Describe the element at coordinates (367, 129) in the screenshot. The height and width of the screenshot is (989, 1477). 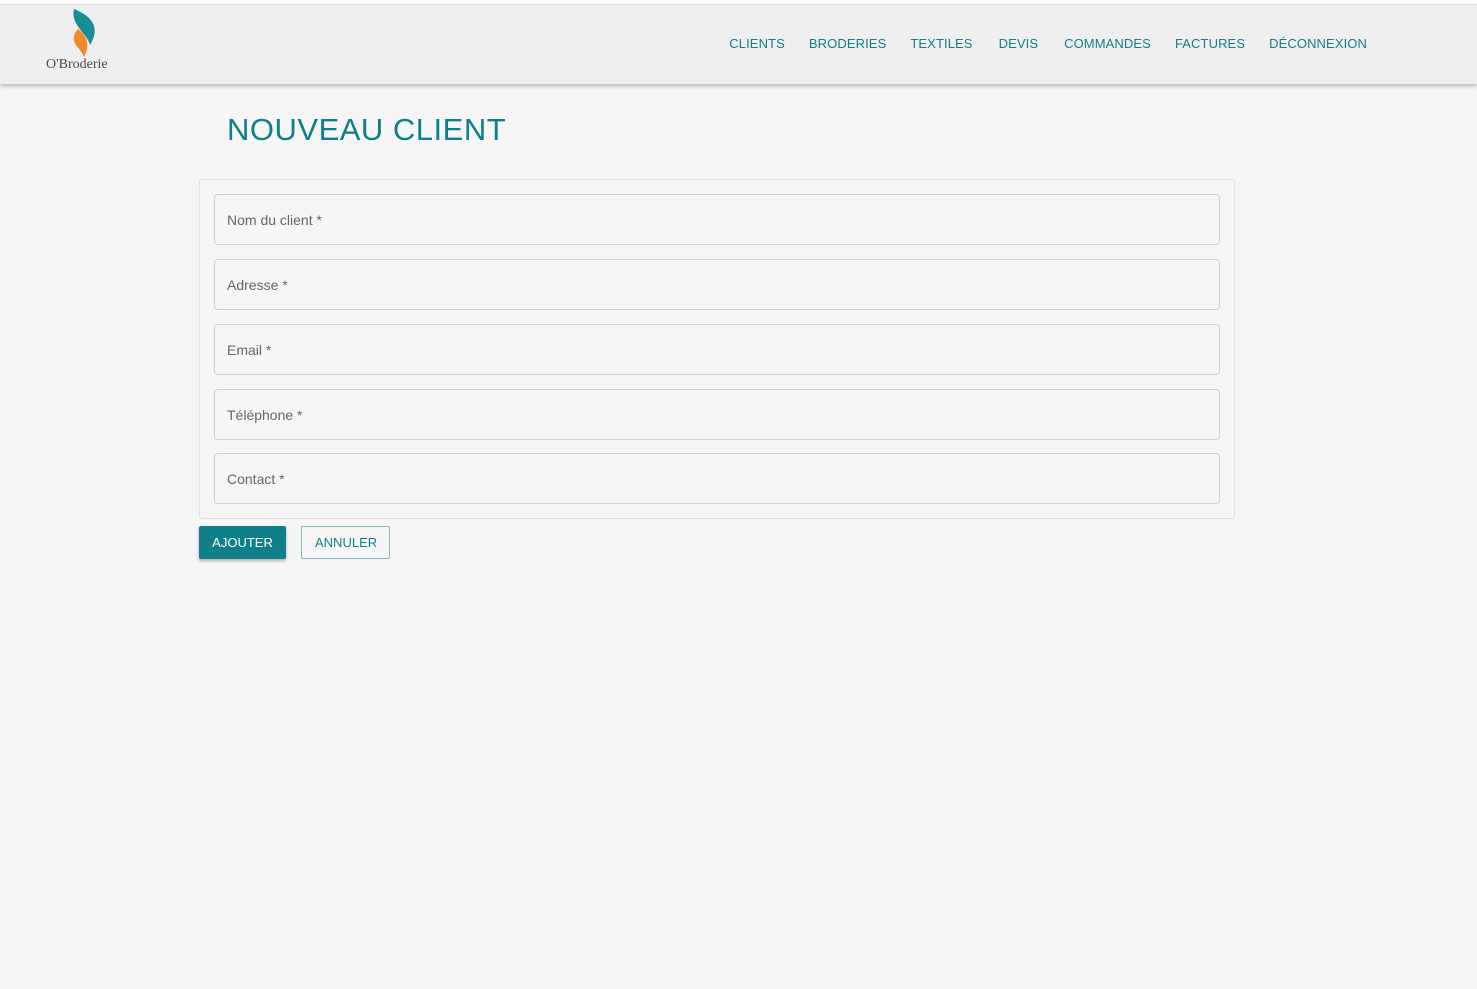
I see `page-title: NOUVEAU CLIENT` at that location.